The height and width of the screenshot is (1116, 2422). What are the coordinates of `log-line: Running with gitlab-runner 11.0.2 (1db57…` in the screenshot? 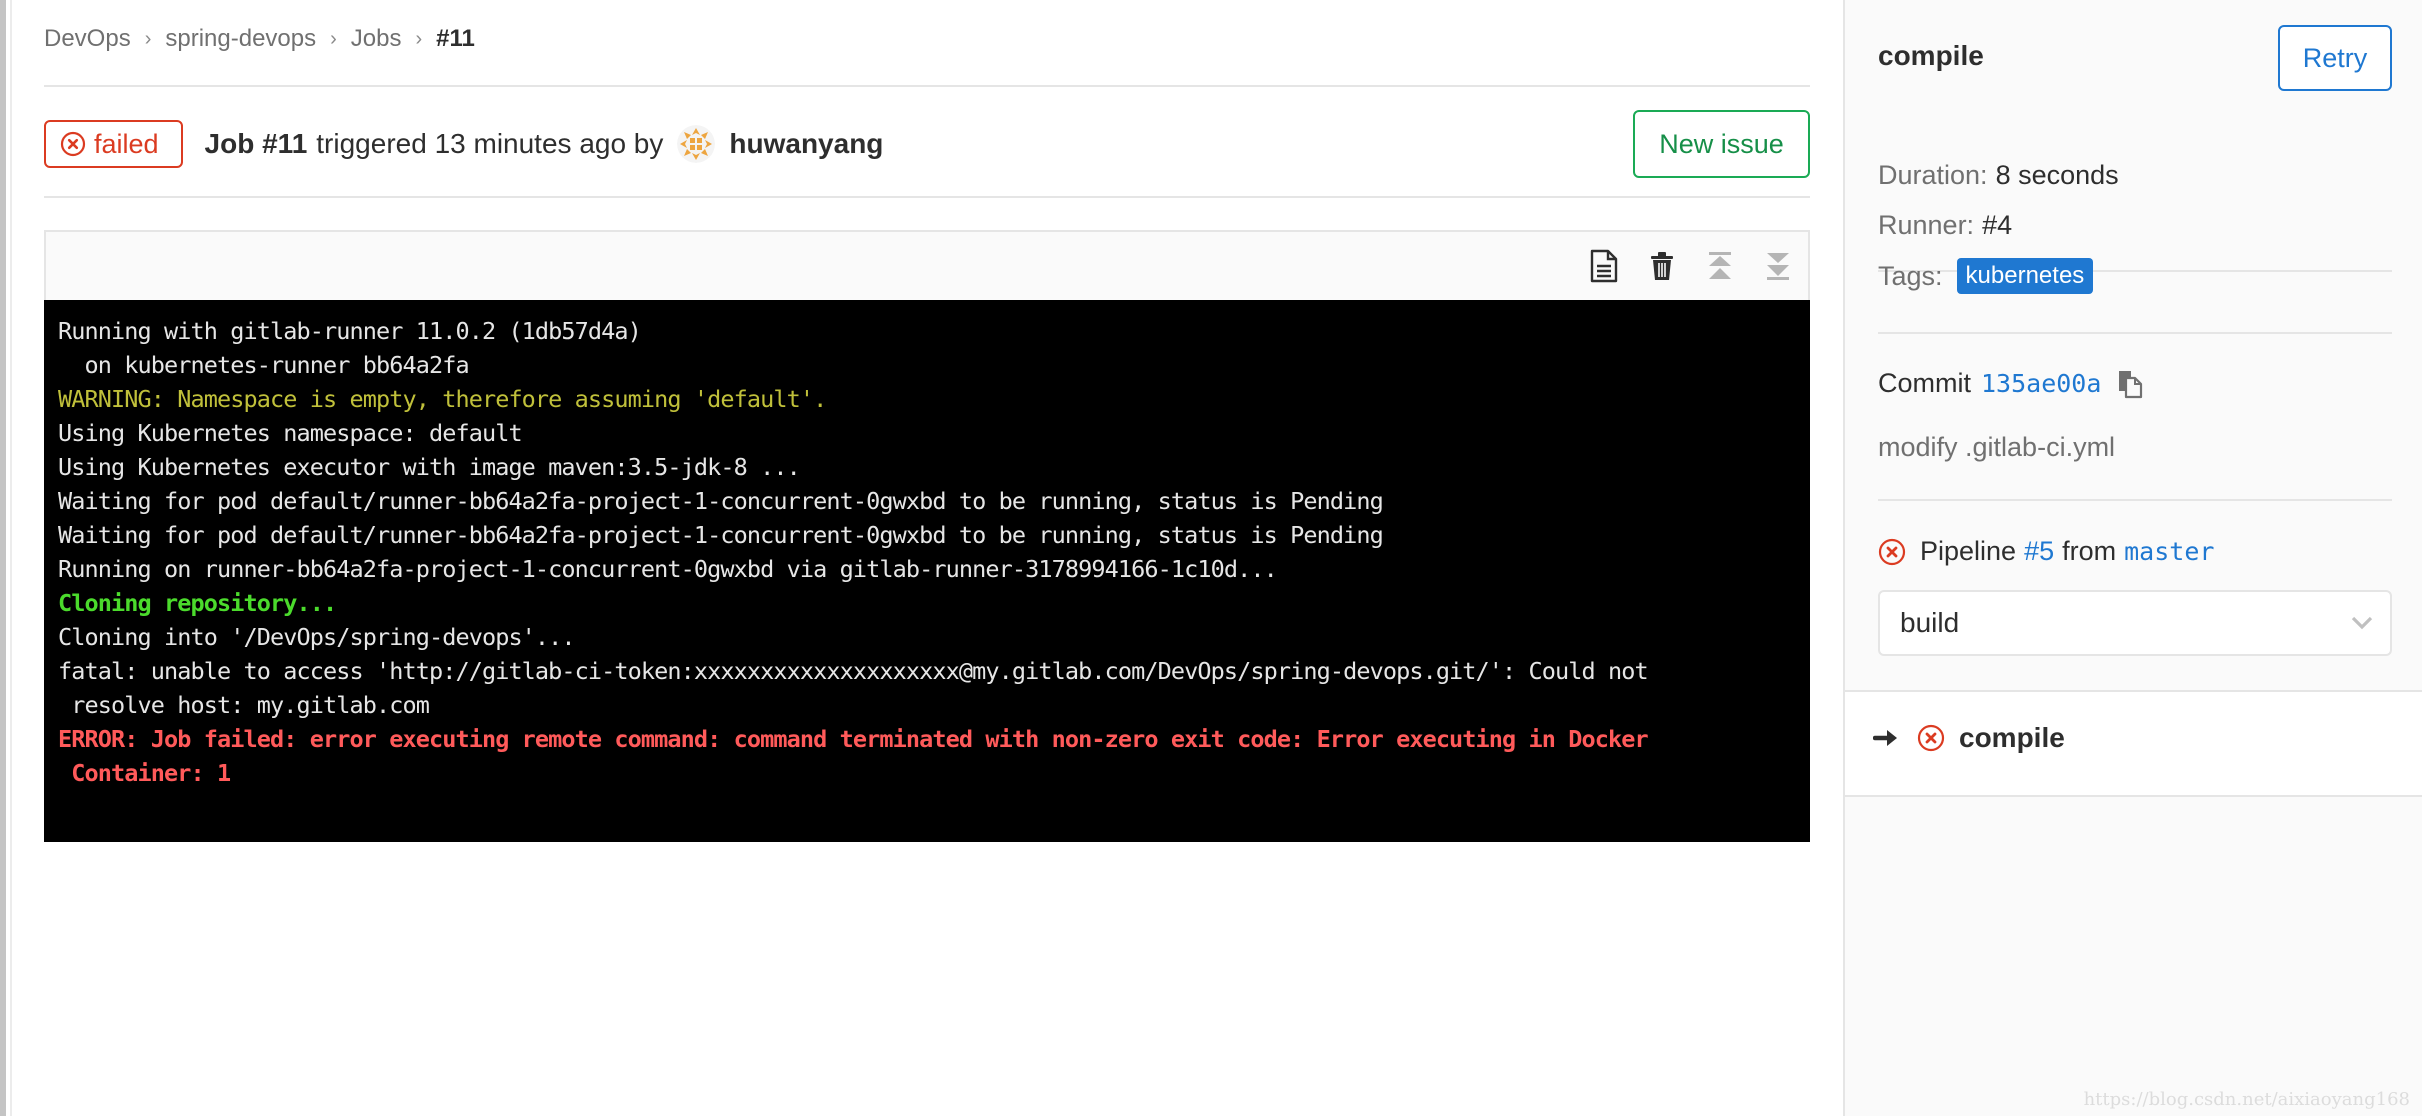 It's located at (350, 331).